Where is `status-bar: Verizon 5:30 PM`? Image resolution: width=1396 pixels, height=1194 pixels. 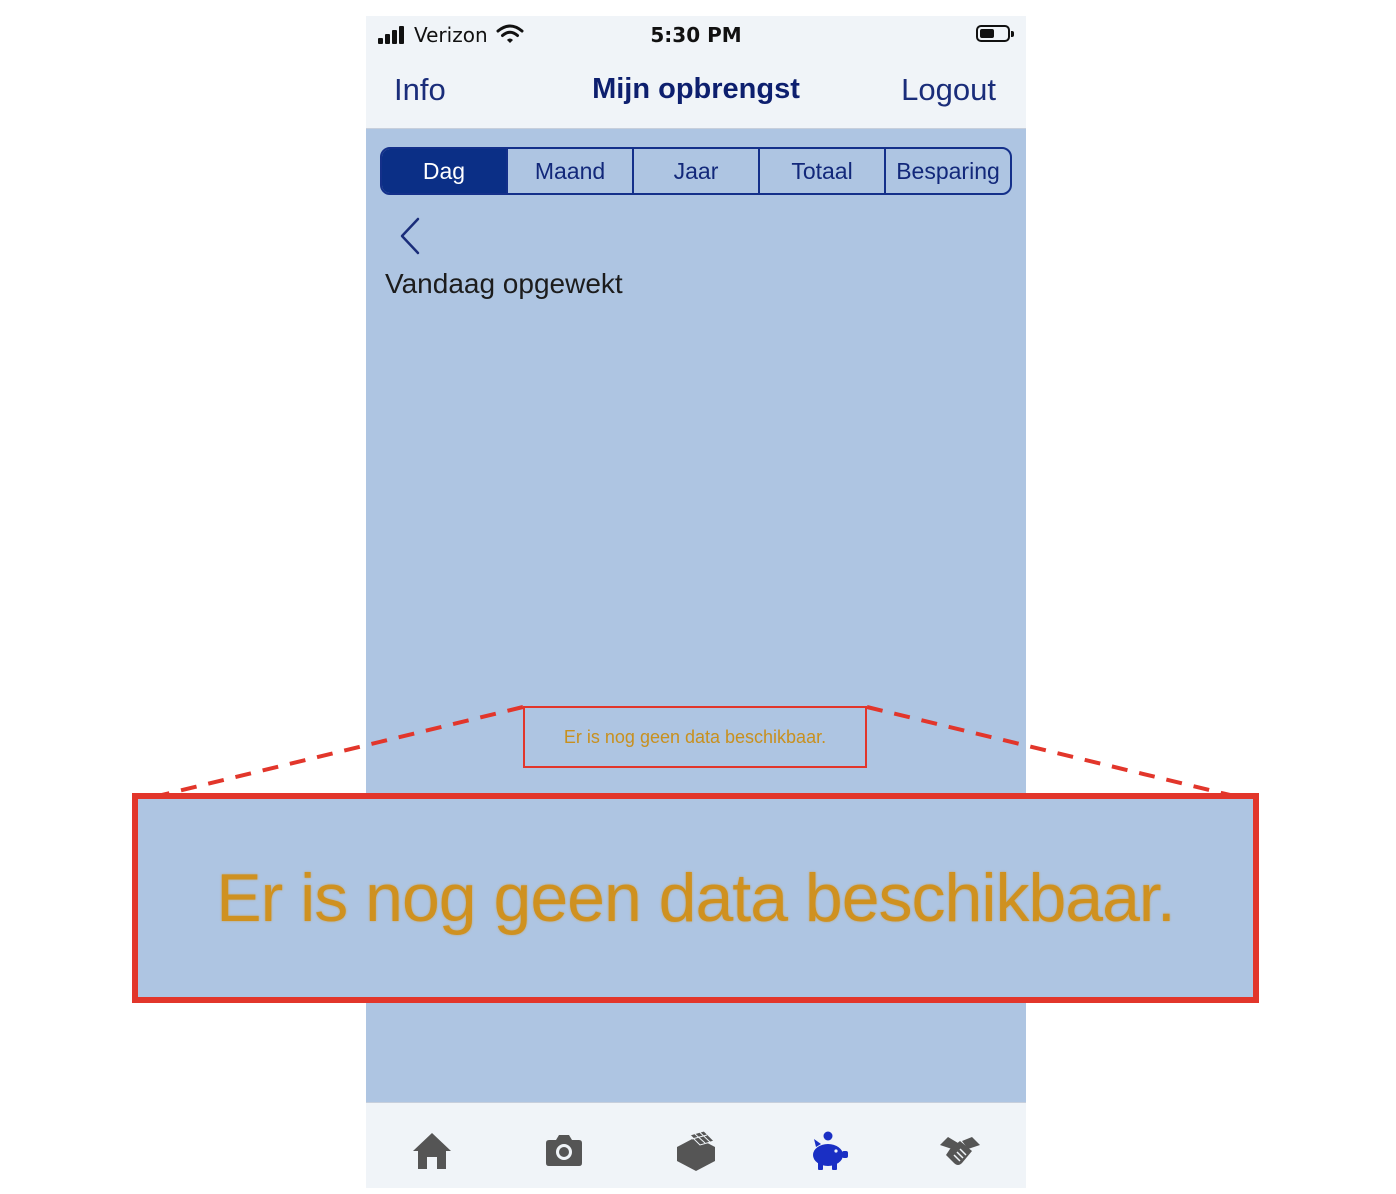 status-bar: Verizon 5:30 PM is located at coordinates (696, 36).